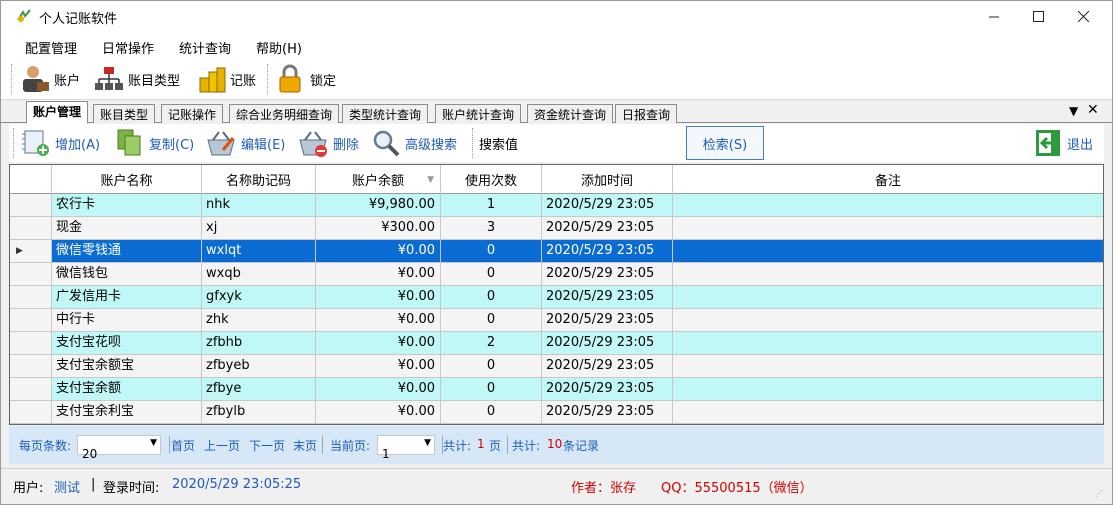 The image size is (1113, 505). Describe the element at coordinates (183, 445) in the screenshot. I see `first-page-link: 首页` at that location.